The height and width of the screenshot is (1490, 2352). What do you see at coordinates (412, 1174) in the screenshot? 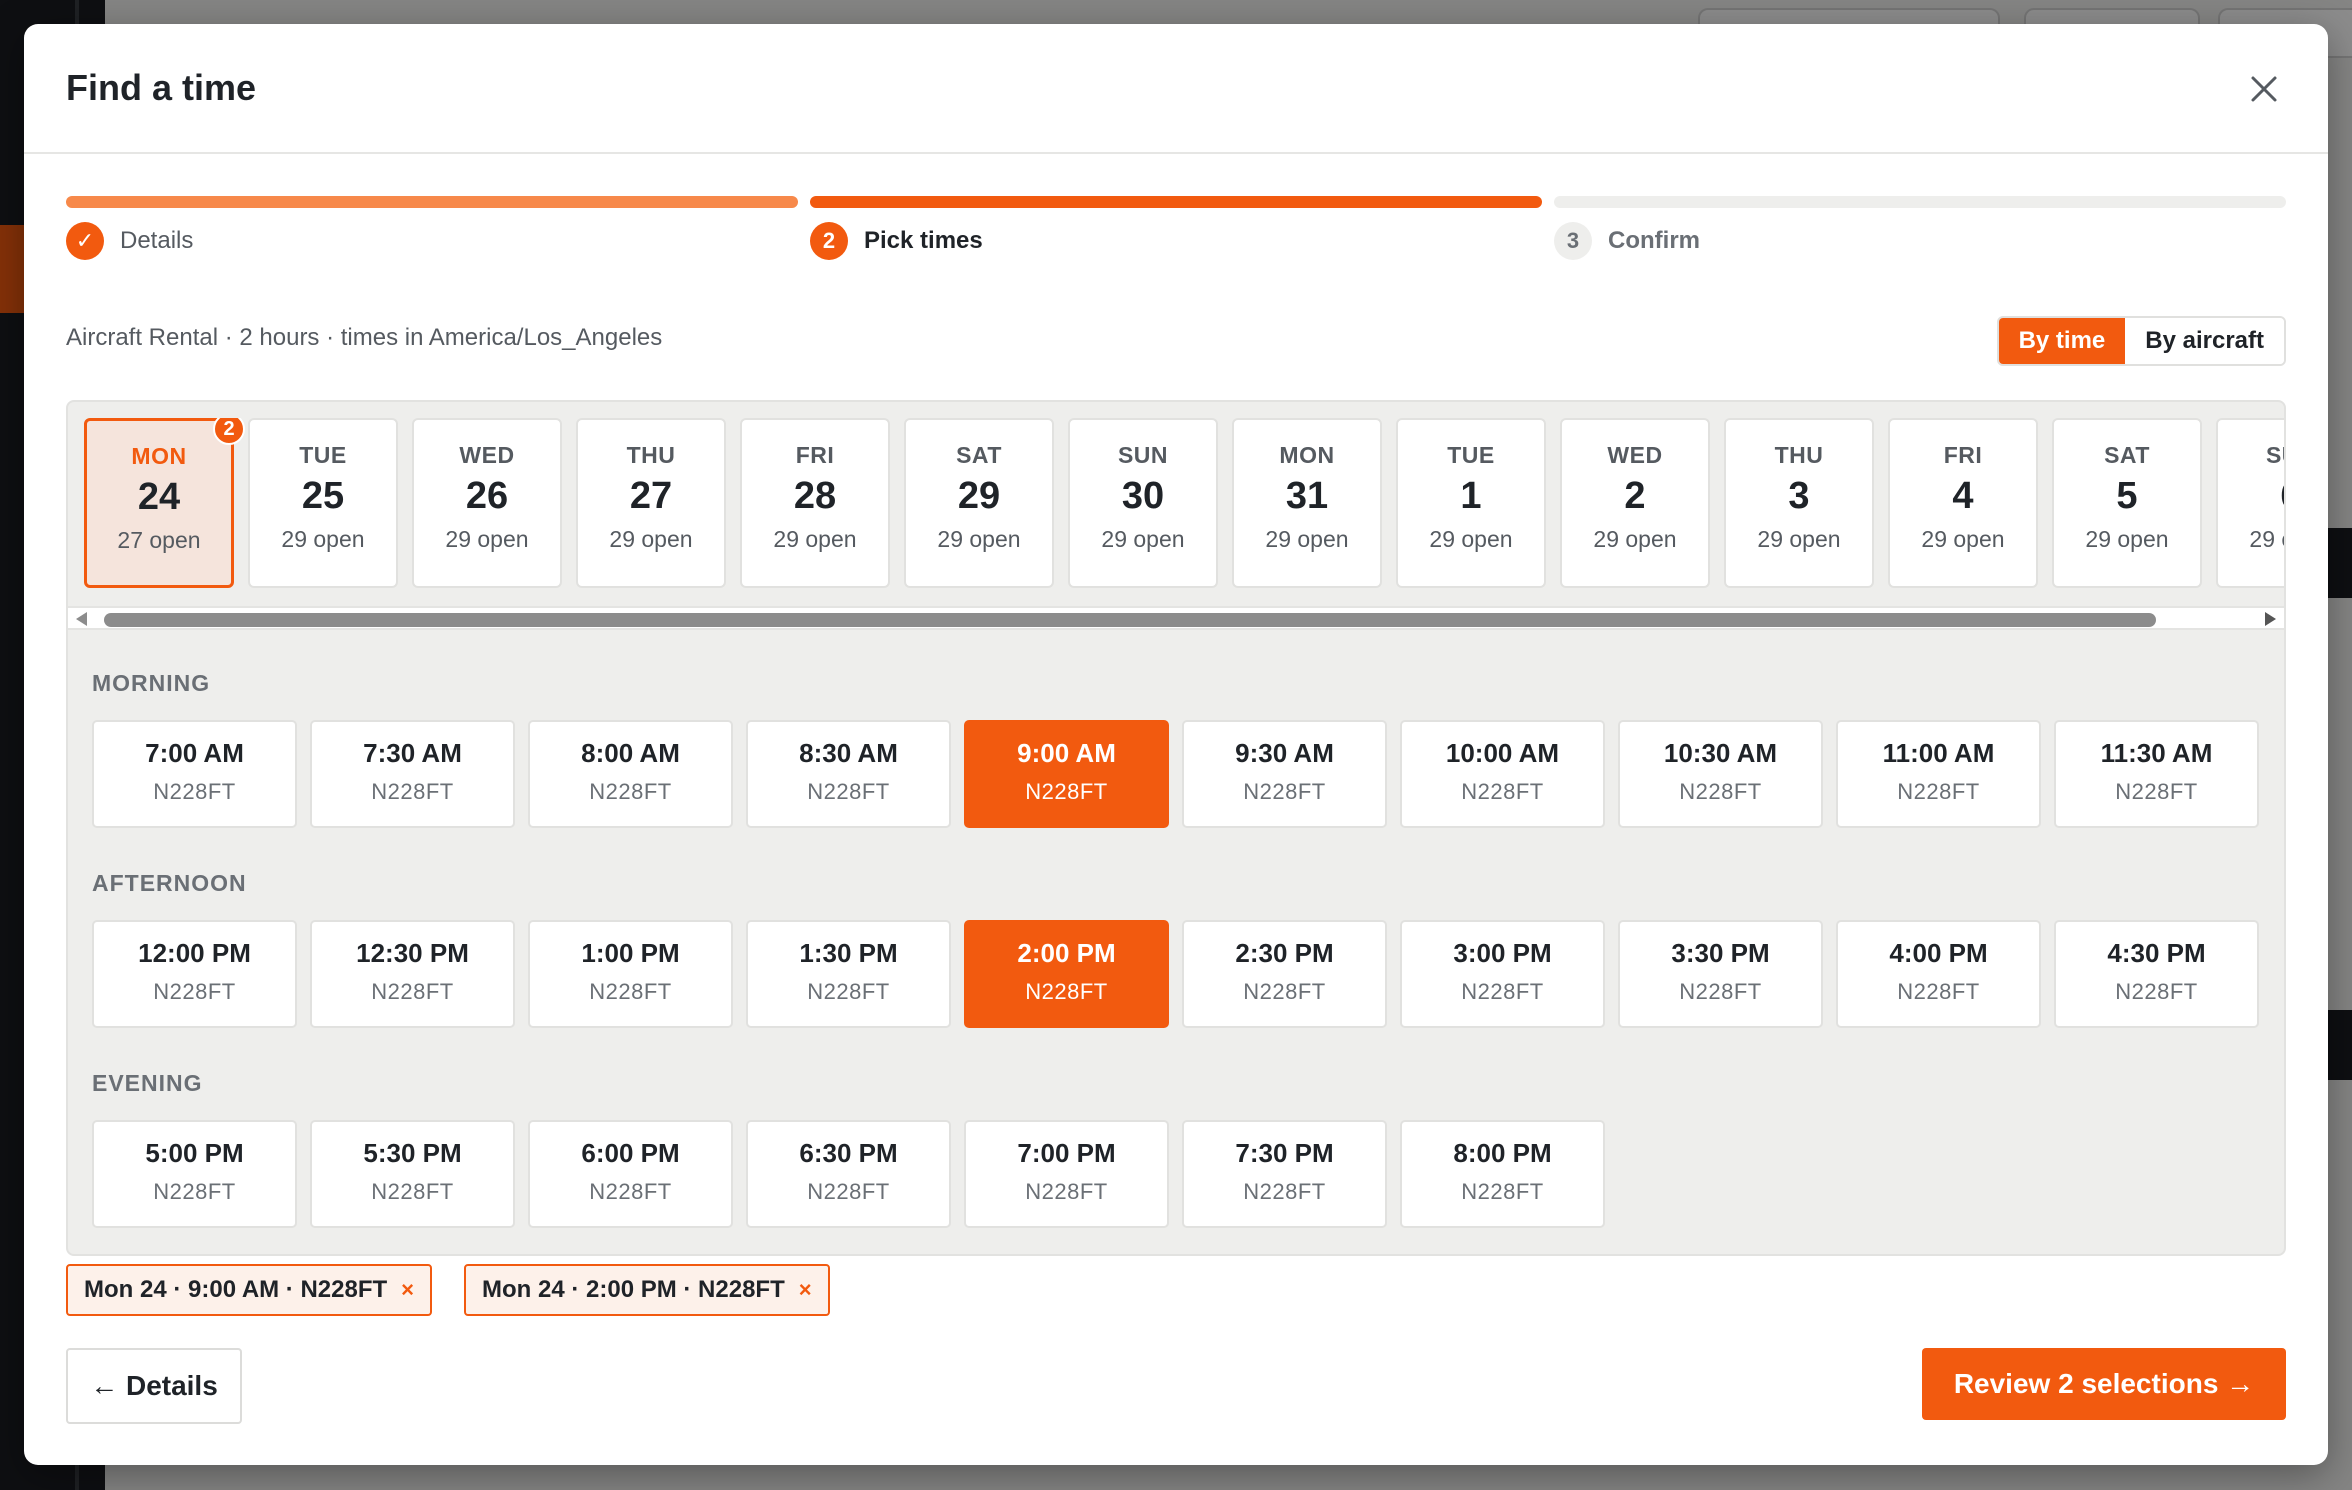
I see `time-slot-button: 5:30 PM N228FT` at bounding box center [412, 1174].